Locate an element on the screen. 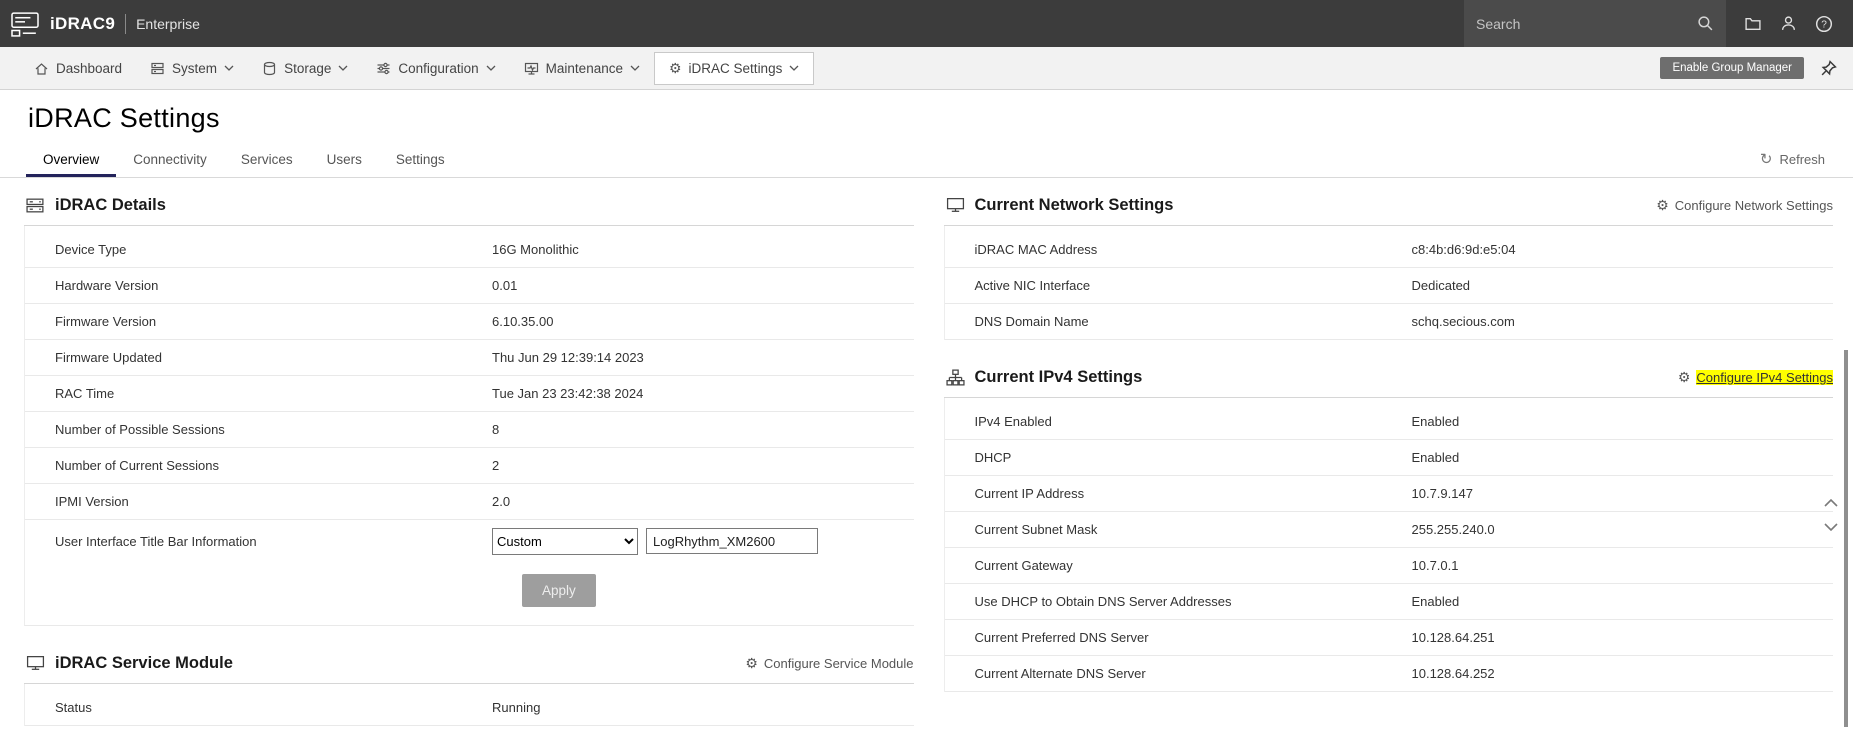 The image size is (1853, 756). scroll-buttons is located at coordinates (1831, 515).